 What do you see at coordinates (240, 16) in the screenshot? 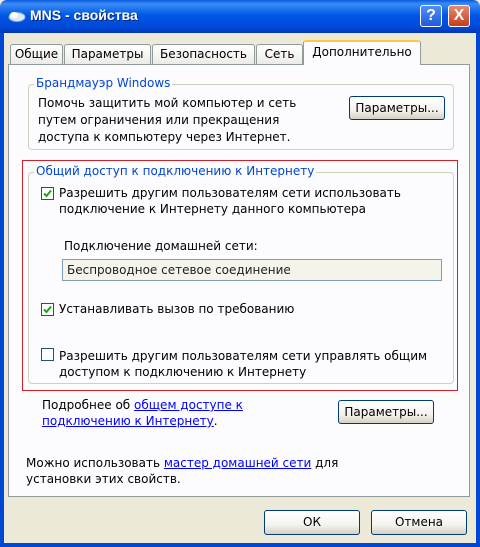
I see `title-bar: MNS - свойства ? X` at bounding box center [240, 16].